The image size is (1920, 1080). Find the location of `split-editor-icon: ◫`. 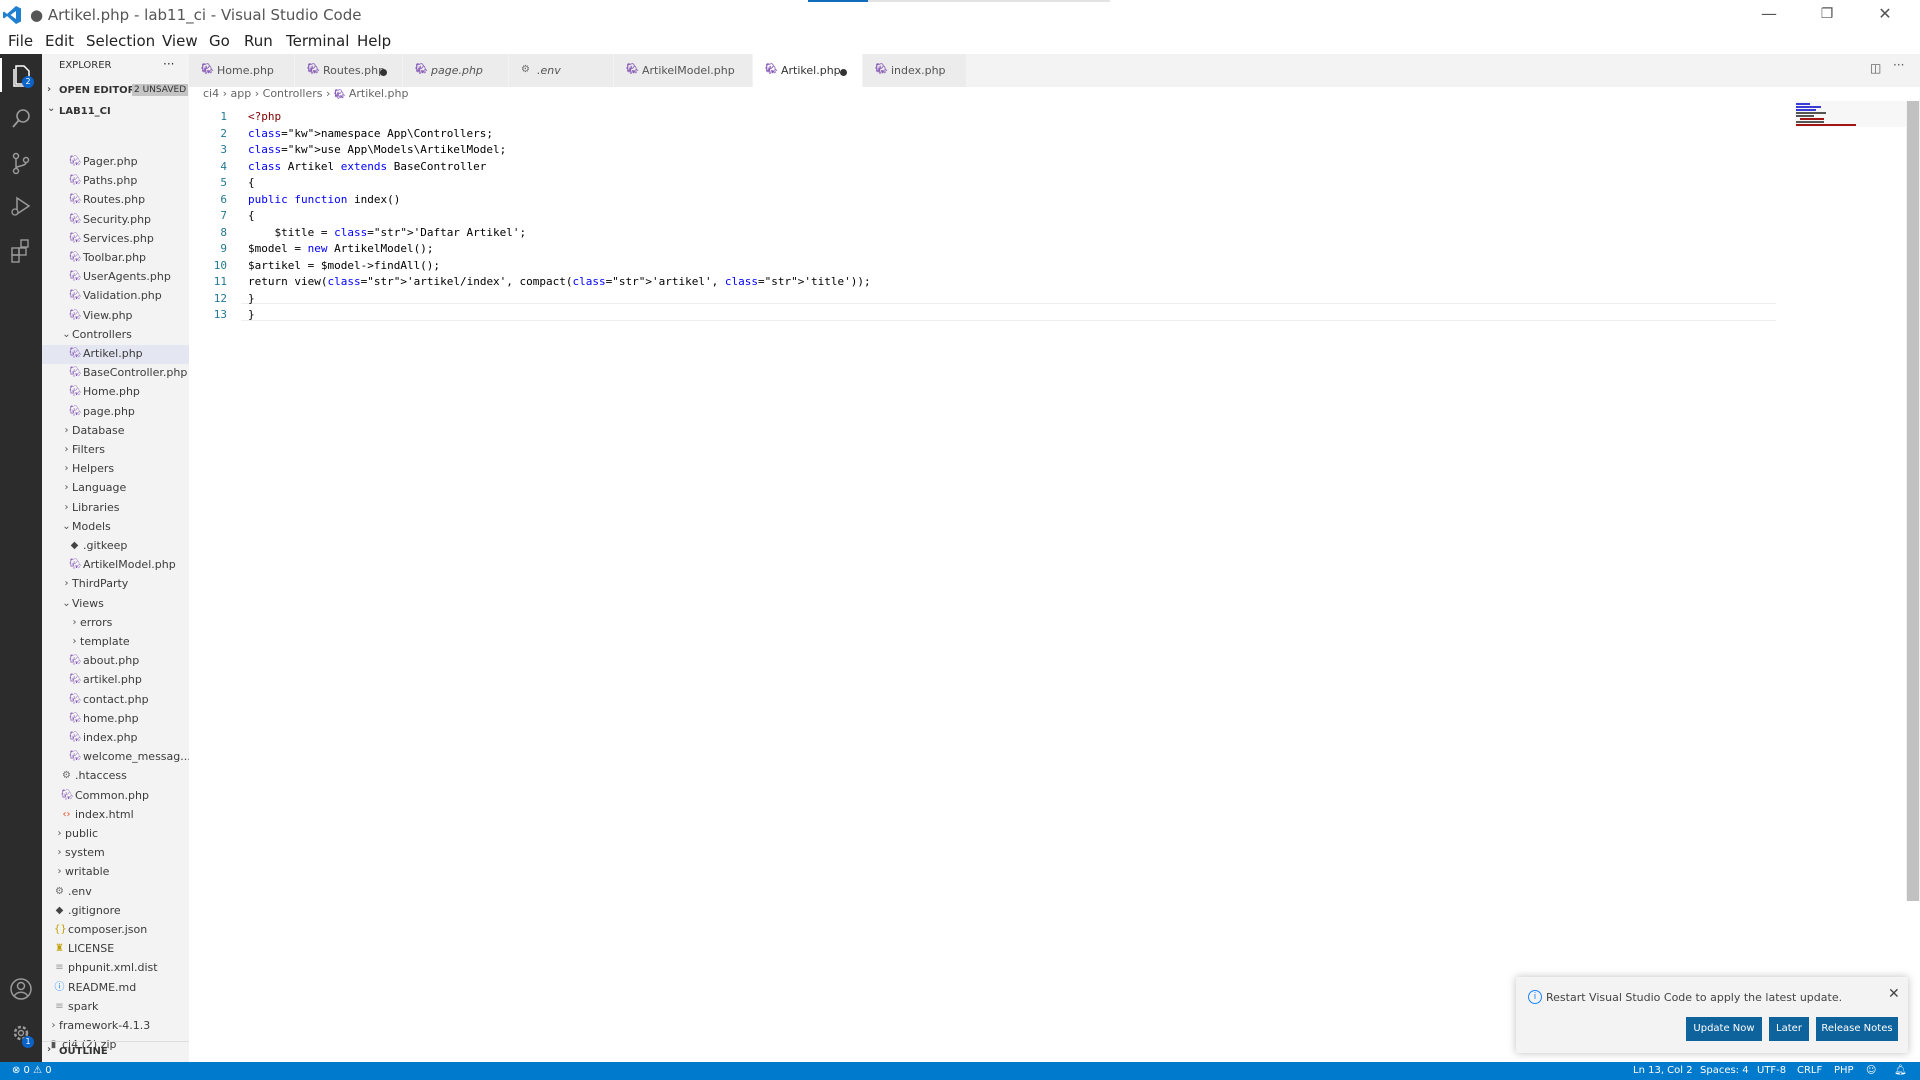

split-editor-icon: ◫ is located at coordinates (1875, 68).